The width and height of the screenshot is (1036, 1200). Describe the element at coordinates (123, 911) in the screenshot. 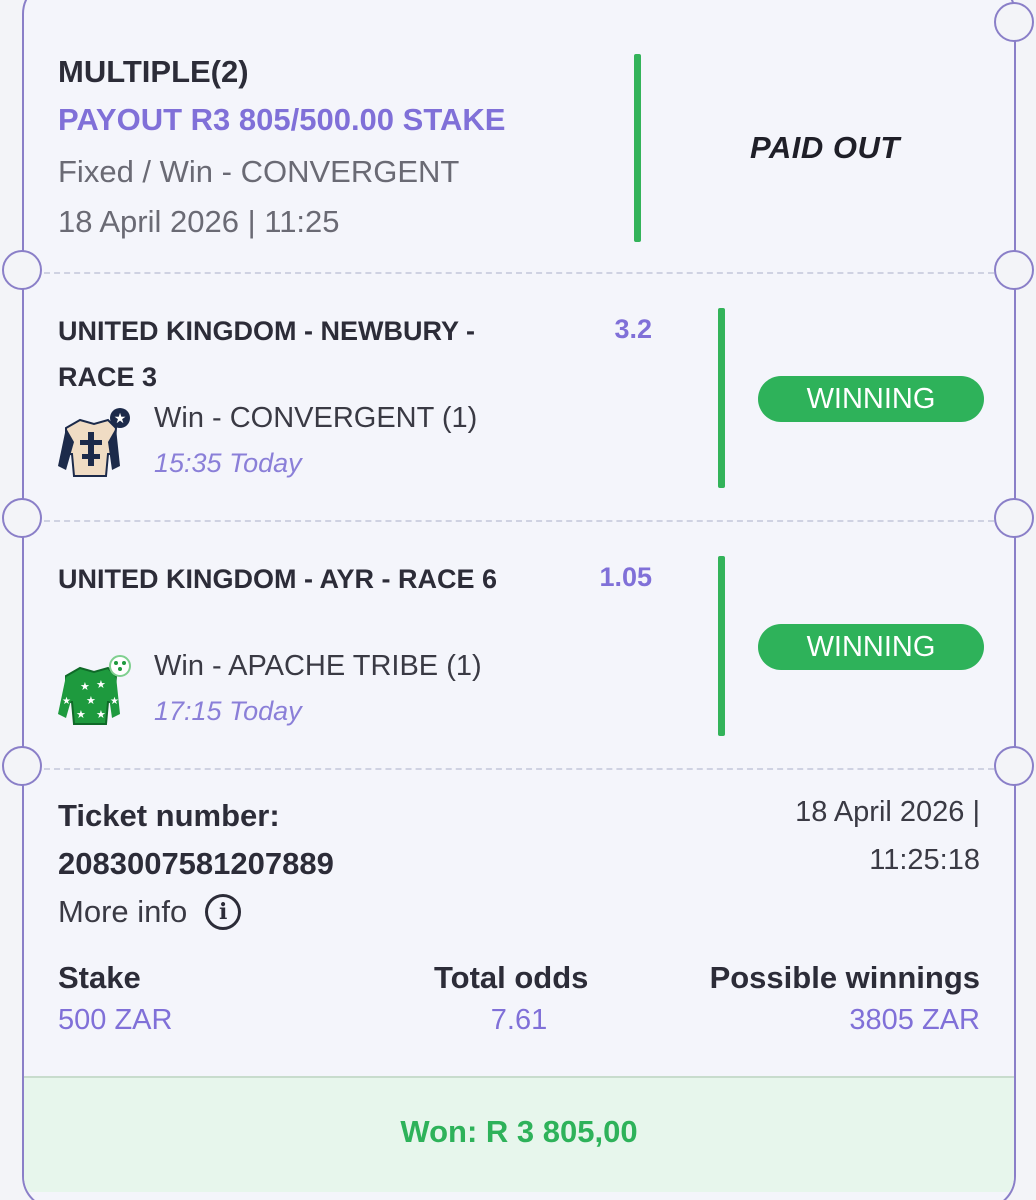

I see `more-info-label: More info` at that location.